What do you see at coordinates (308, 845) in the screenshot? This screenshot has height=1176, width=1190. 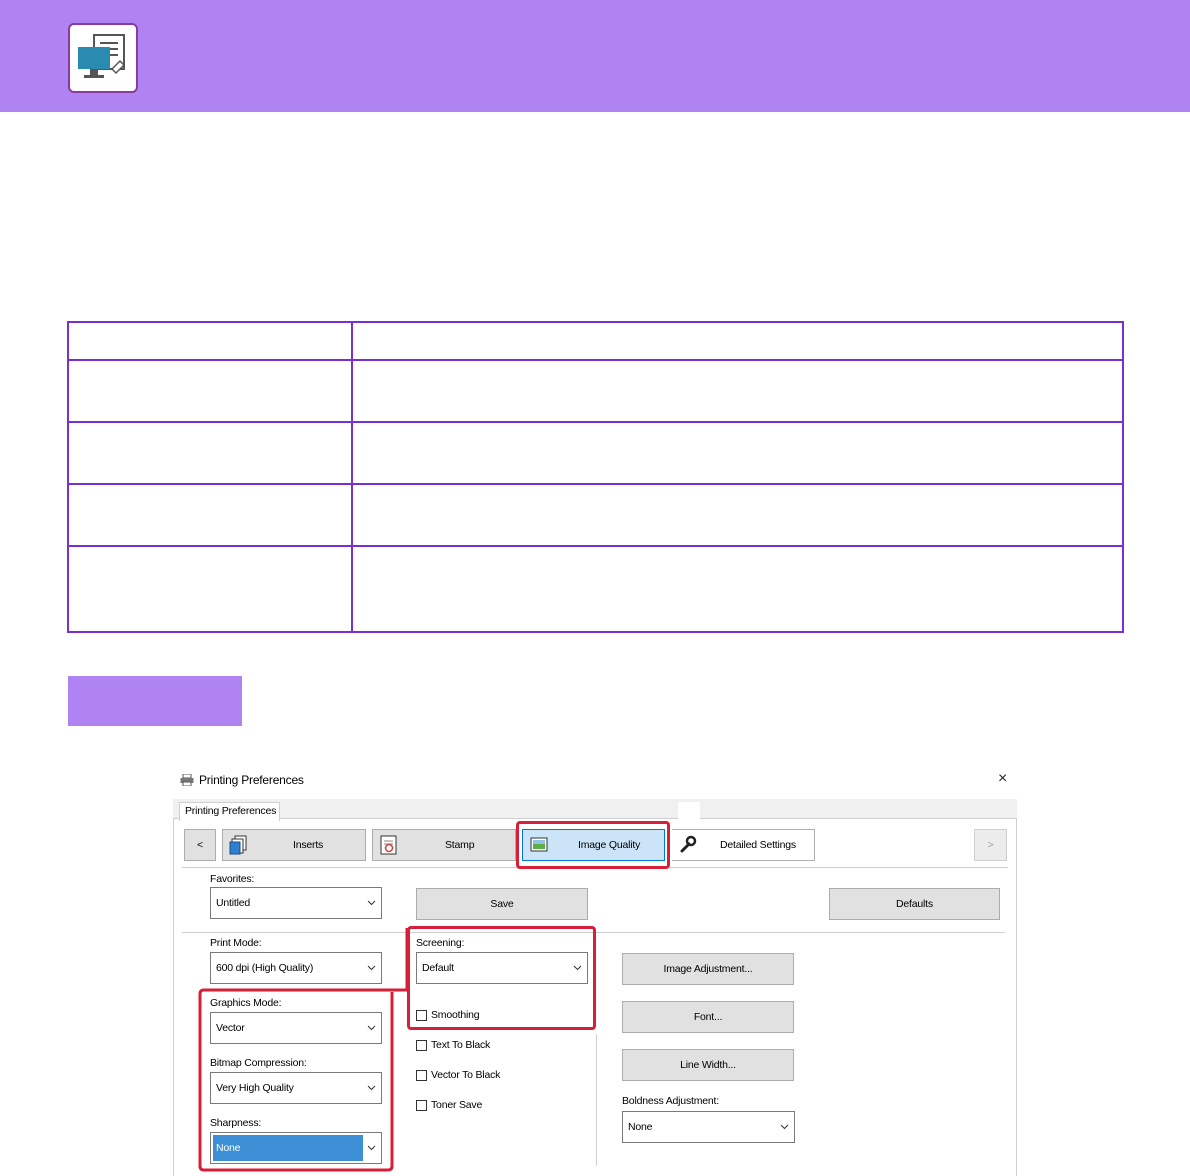 I see `tab-inserts-label: Inserts` at bounding box center [308, 845].